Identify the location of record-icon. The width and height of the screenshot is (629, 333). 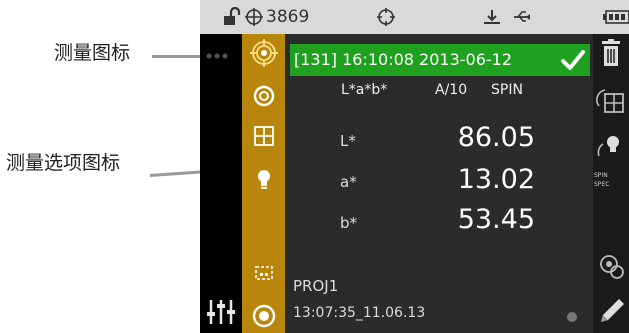
(263, 316).